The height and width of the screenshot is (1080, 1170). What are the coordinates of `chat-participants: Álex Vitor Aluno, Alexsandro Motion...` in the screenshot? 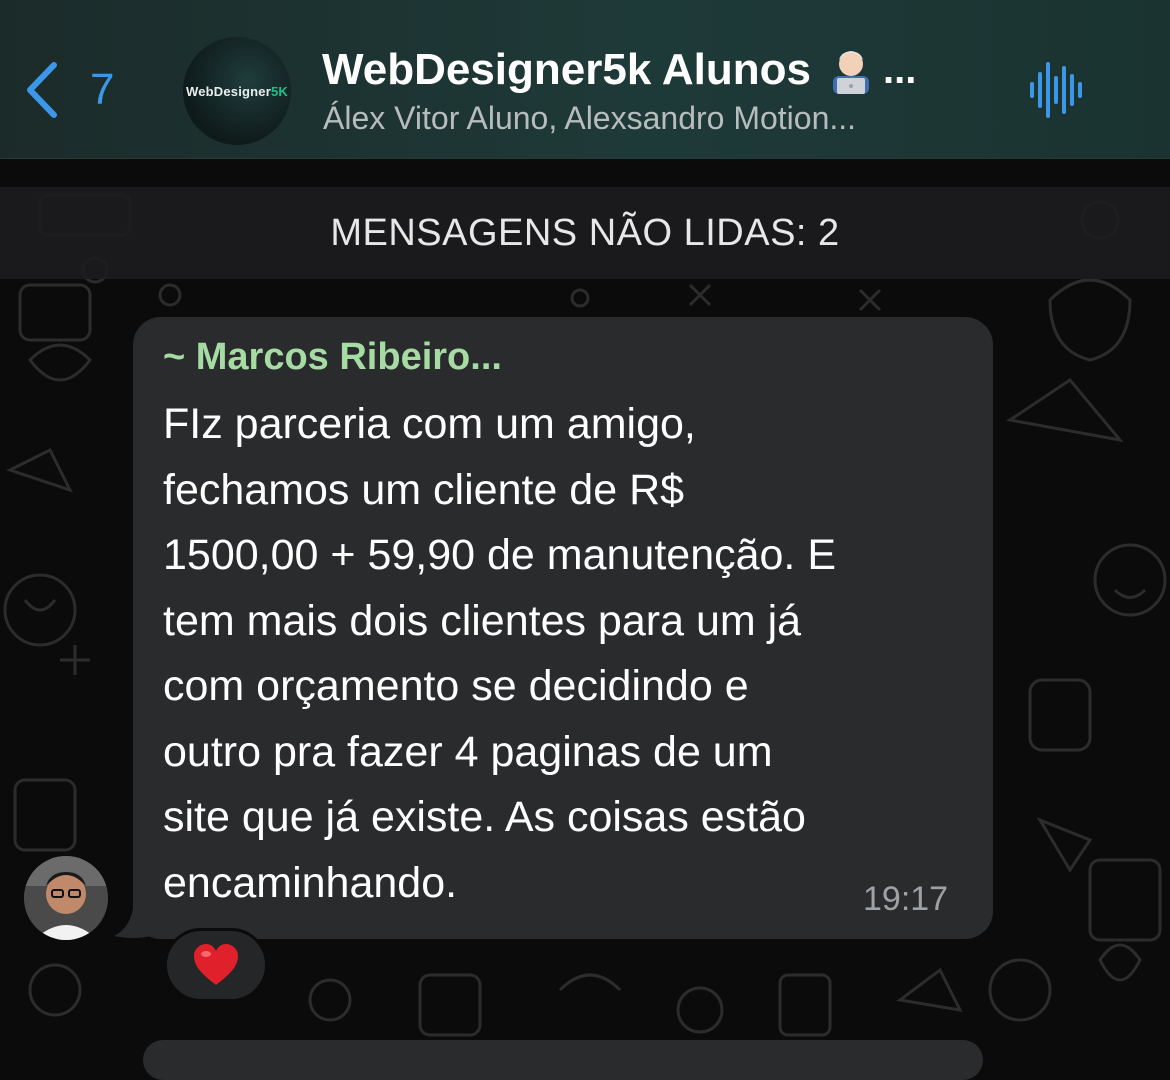 It's located at (590, 118).